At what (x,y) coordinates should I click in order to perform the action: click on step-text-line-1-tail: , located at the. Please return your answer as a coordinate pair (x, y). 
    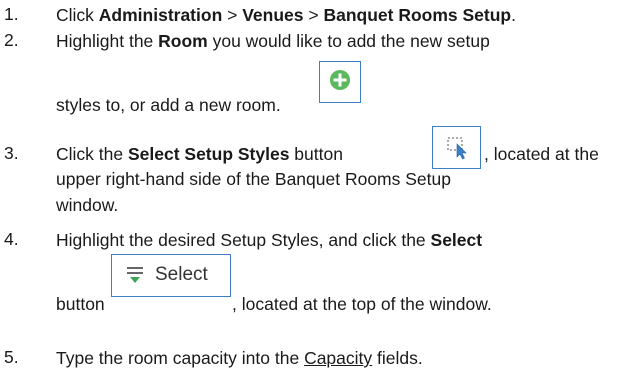
    Looking at the image, I should click on (541, 154).